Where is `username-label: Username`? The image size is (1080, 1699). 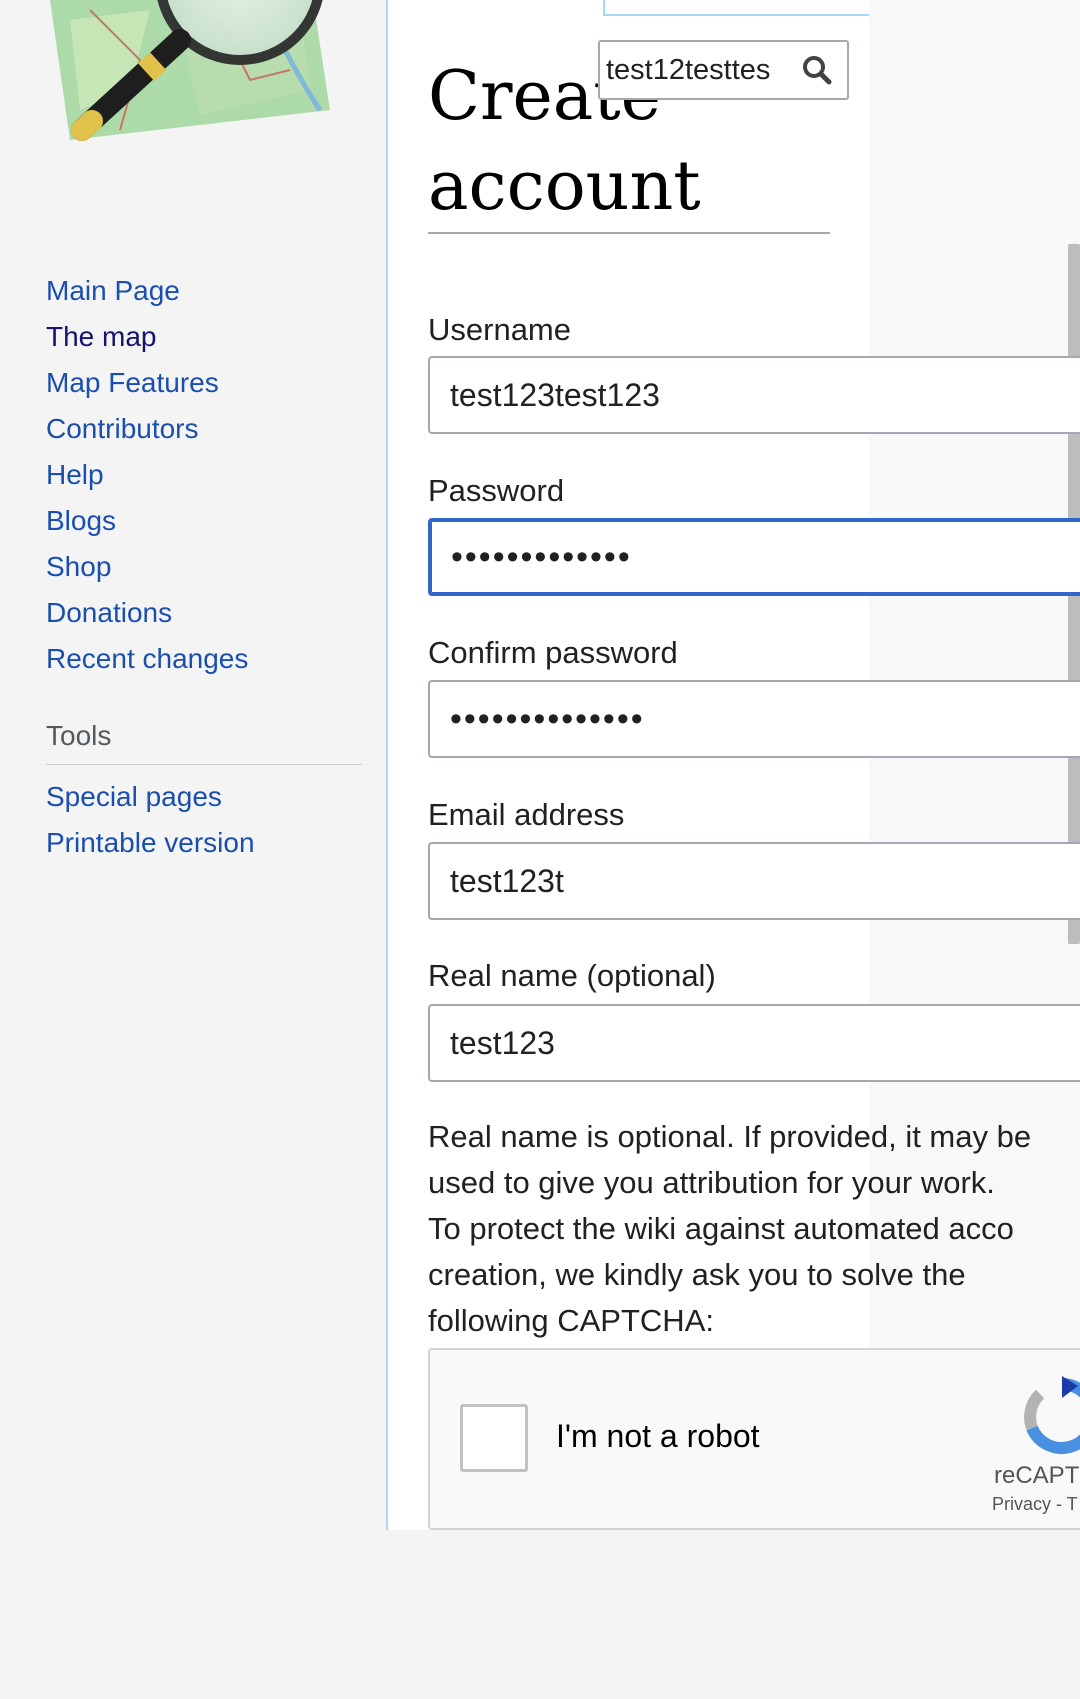 username-label: Username is located at coordinates (499, 329).